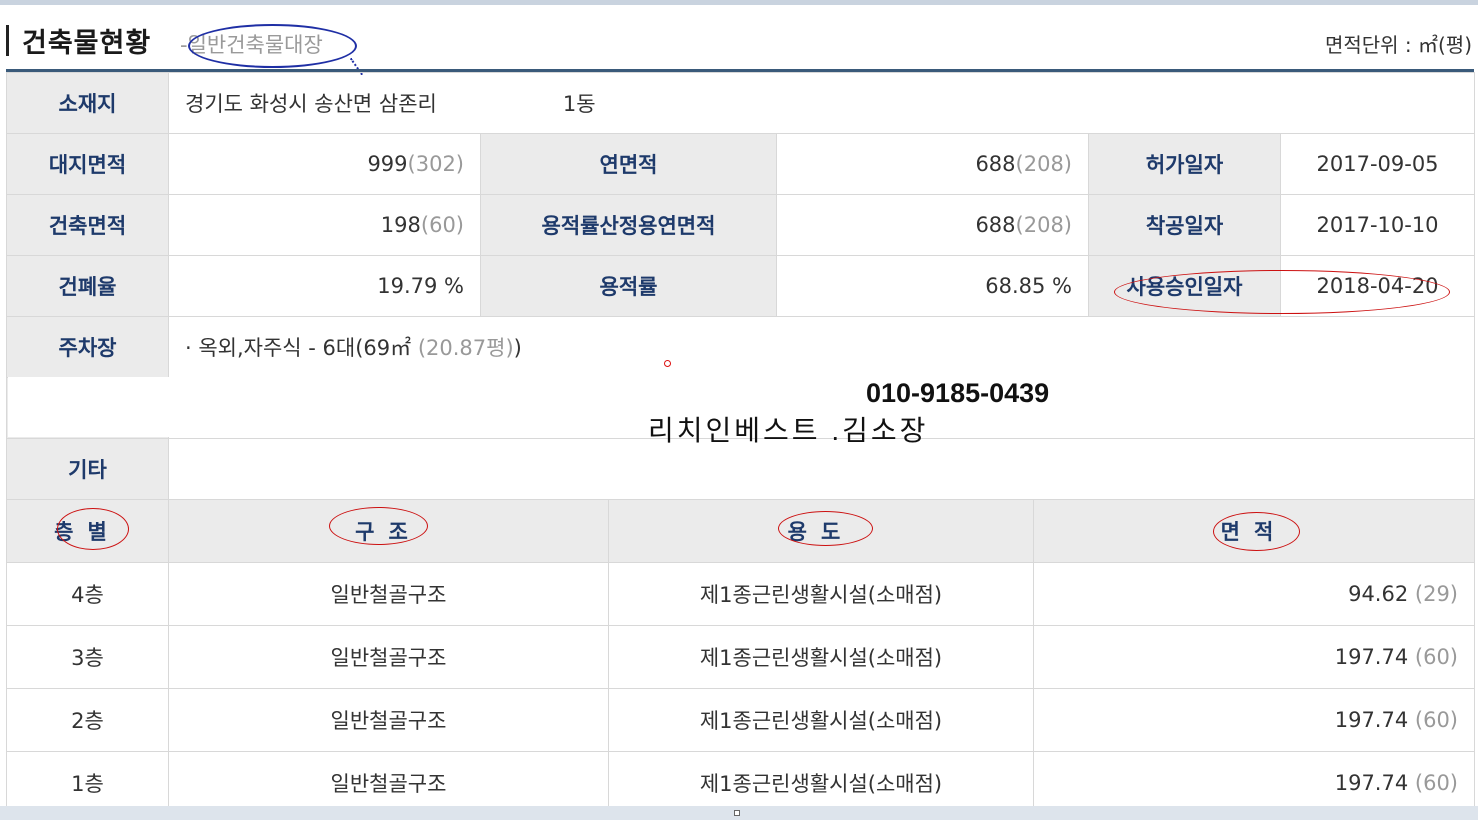 This screenshot has width=1478, height=820. Describe the element at coordinates (1398, 45) in the screenshot. I see `area-unit-label: 면적단위 : ㎡(평)` at that location.